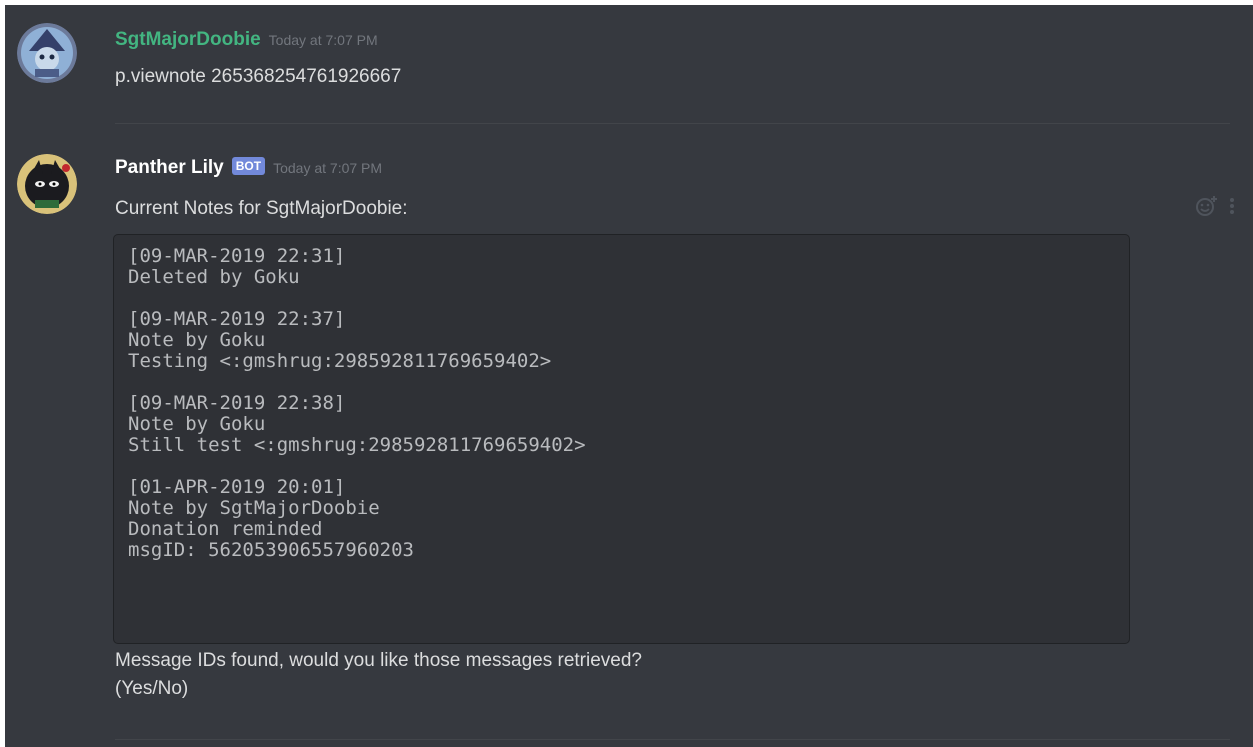 The width and height of the screenshot is (1253, 747). What do you see at coordinates (261, 208) in the screenshot?
I see `message-content: Current Notes for SgtMajorDoobie:` at bounding box center [261, 208].